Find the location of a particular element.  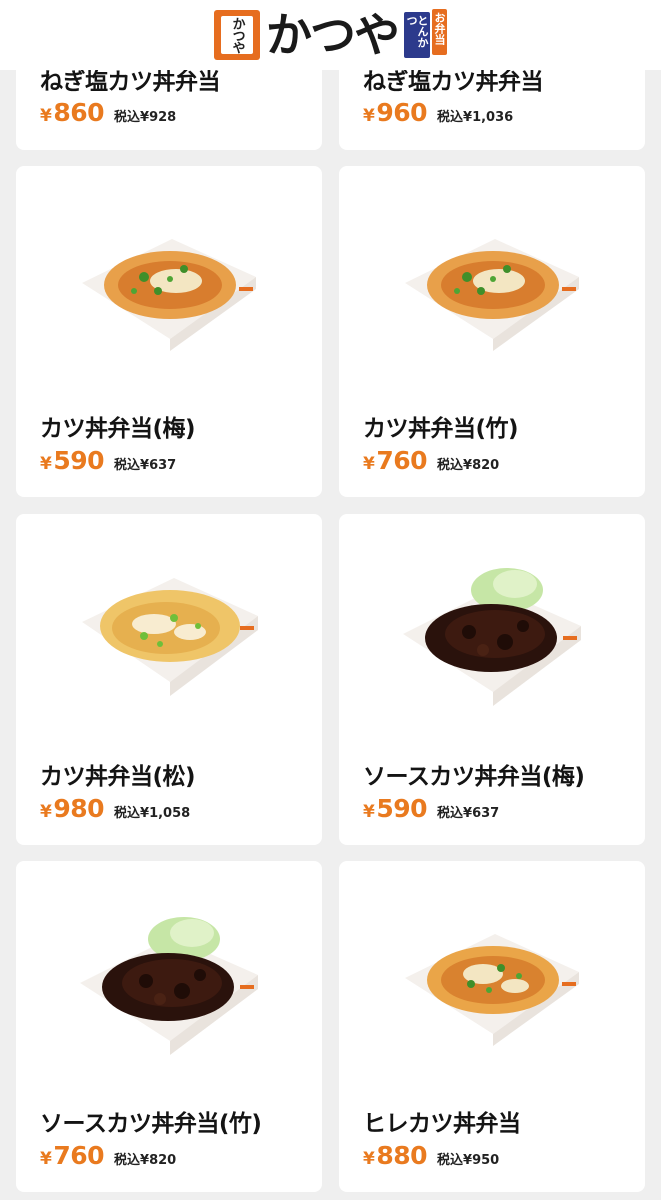

katsuya-logo: かつや かつや とんかつ お弁当 is located at coordinates (330, 35).